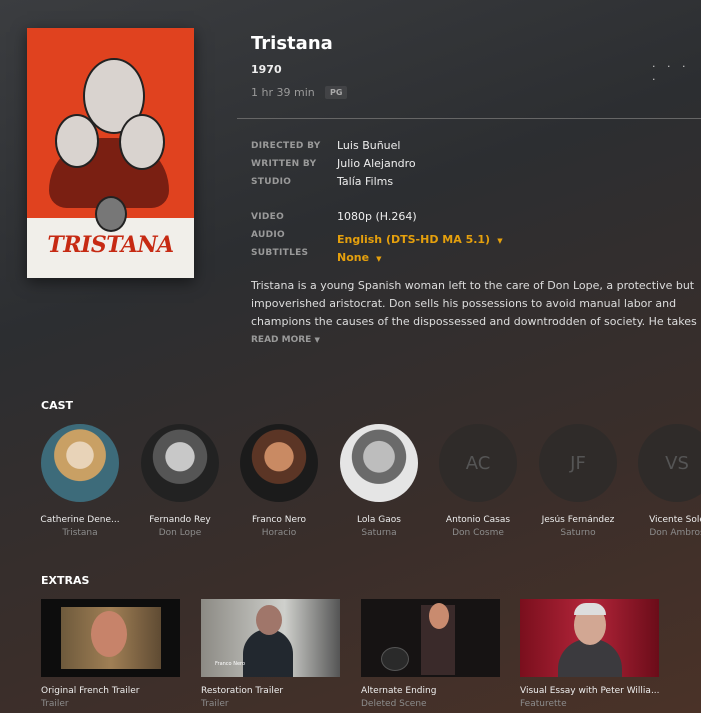 The image size is (701, 713). What do you see at coordinates (180, 533) in the screenshot?
I see `cast-role: Don Lope` at bounding box center [180, 533].